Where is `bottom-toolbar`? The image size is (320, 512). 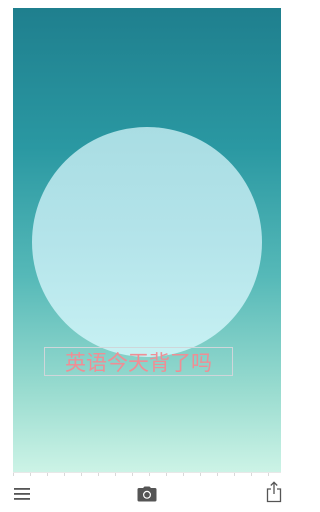 bottom-toolbar is located at coordinates (147, 494).